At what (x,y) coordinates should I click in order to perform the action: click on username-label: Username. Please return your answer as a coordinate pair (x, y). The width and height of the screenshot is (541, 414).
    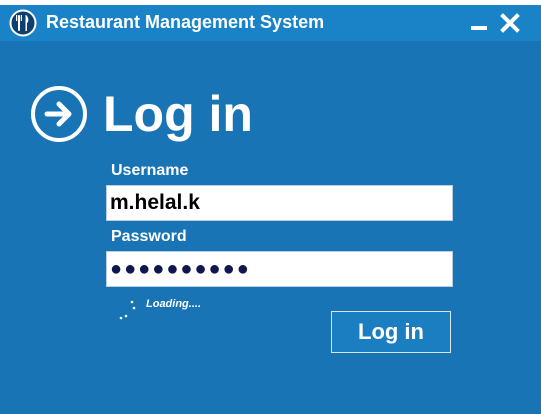
    Looking at the image, I should click on (150, 170).